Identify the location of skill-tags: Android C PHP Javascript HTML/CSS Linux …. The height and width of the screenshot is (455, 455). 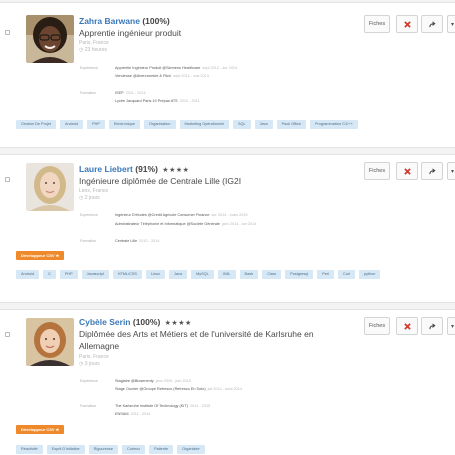
(231, 274).